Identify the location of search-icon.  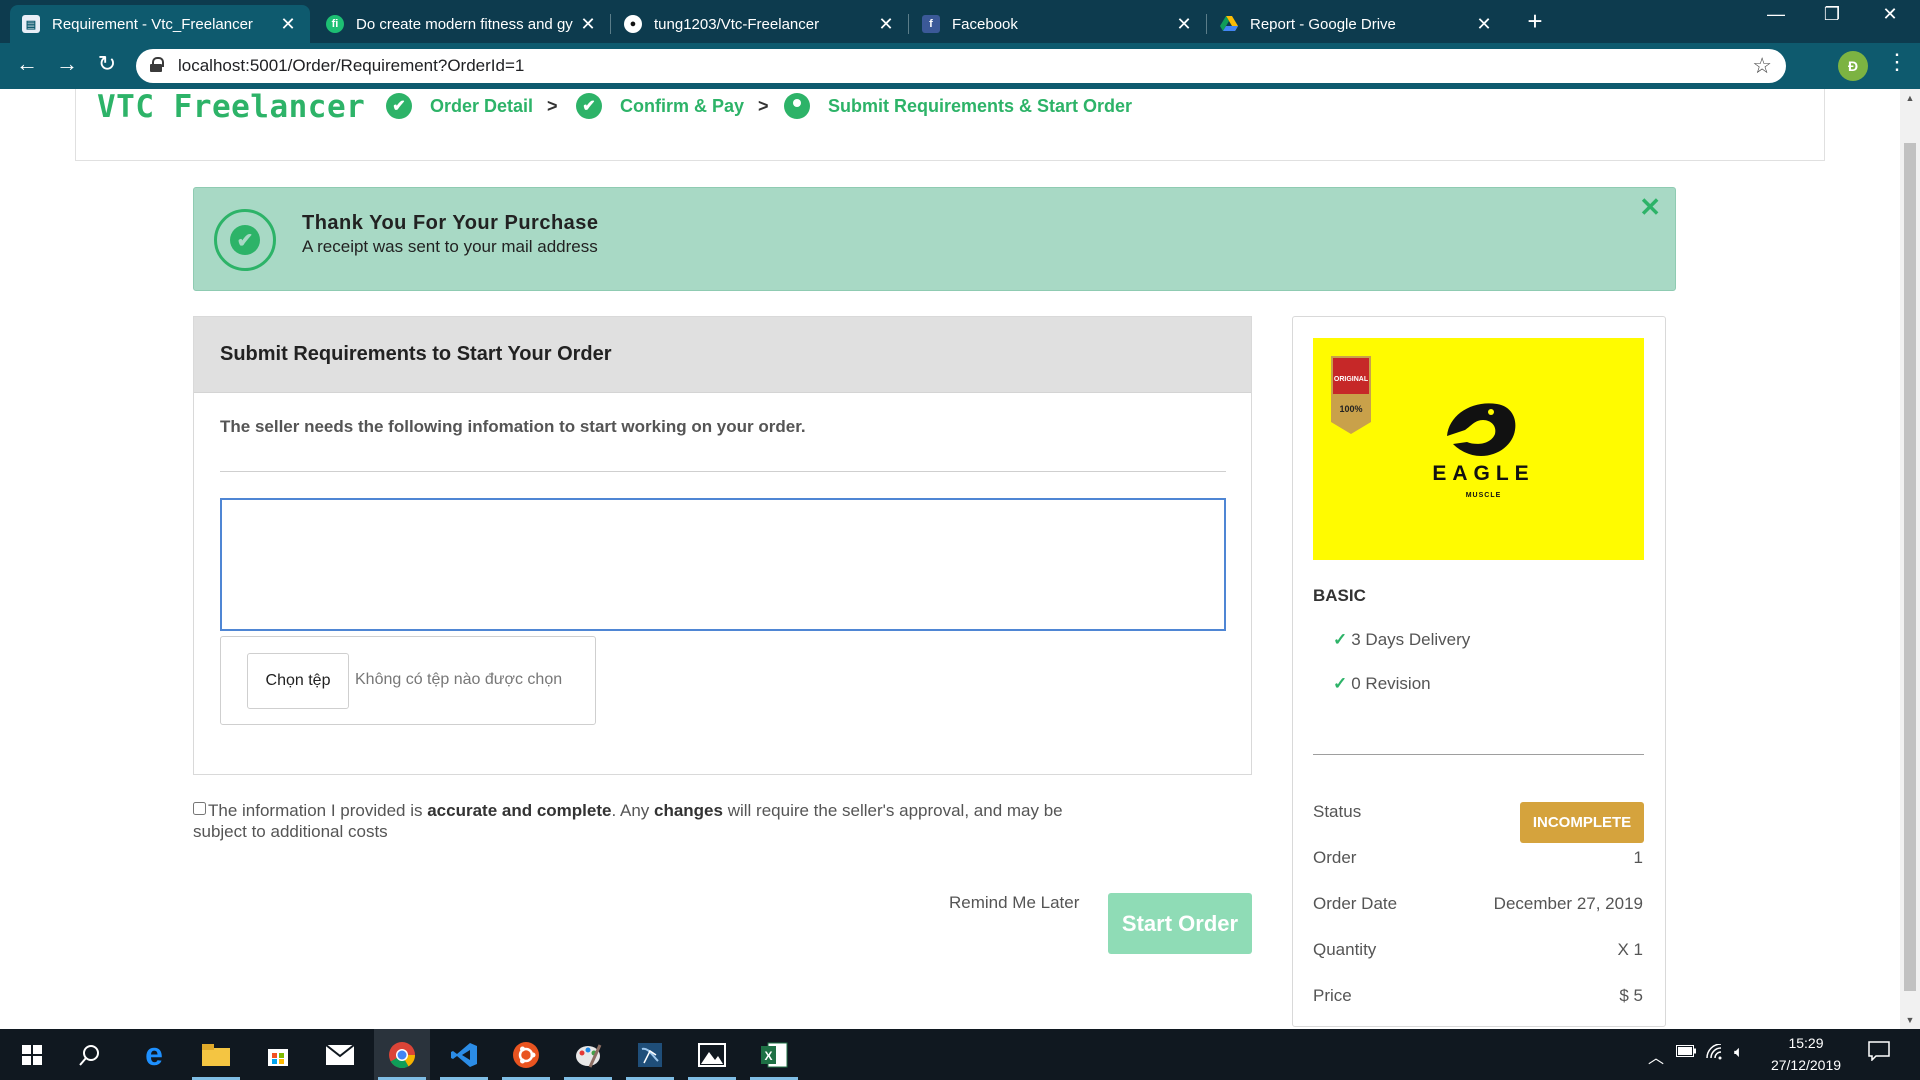
(90, 1054).